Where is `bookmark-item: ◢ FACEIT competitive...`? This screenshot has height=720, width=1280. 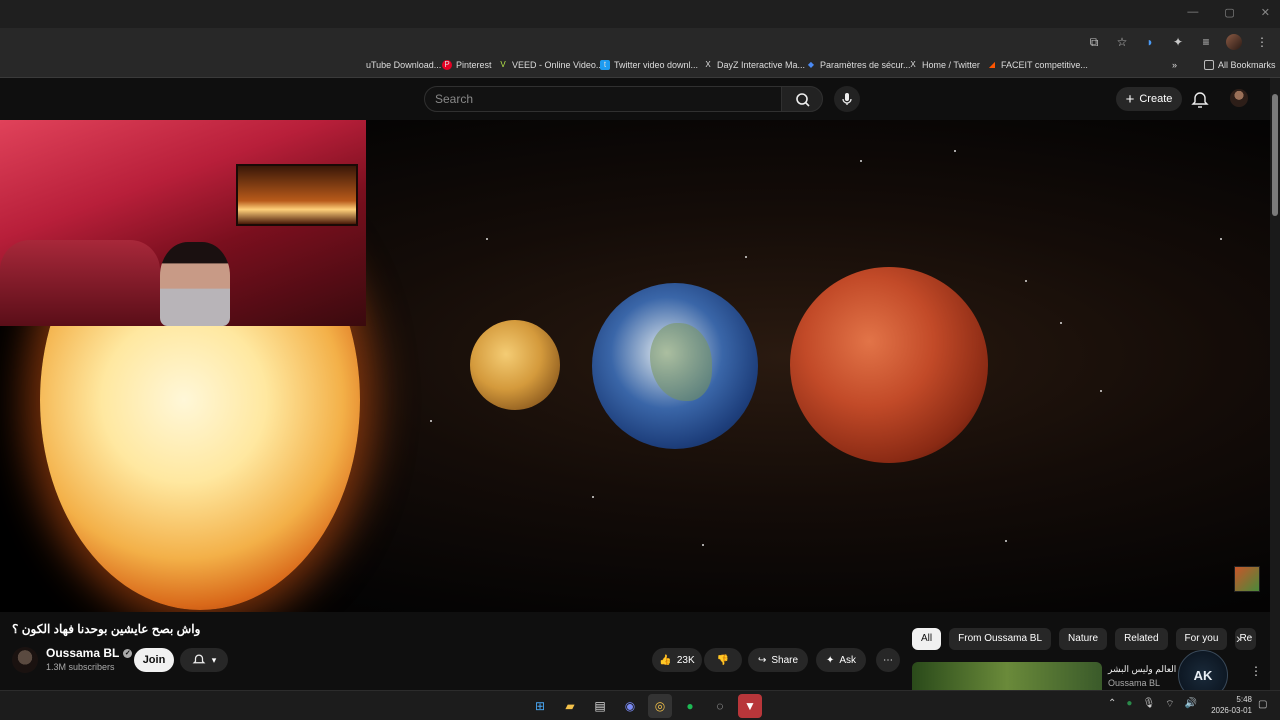 bookmark-item: ◢ FACEIT competitive... is located at coordinates (1037, 65).